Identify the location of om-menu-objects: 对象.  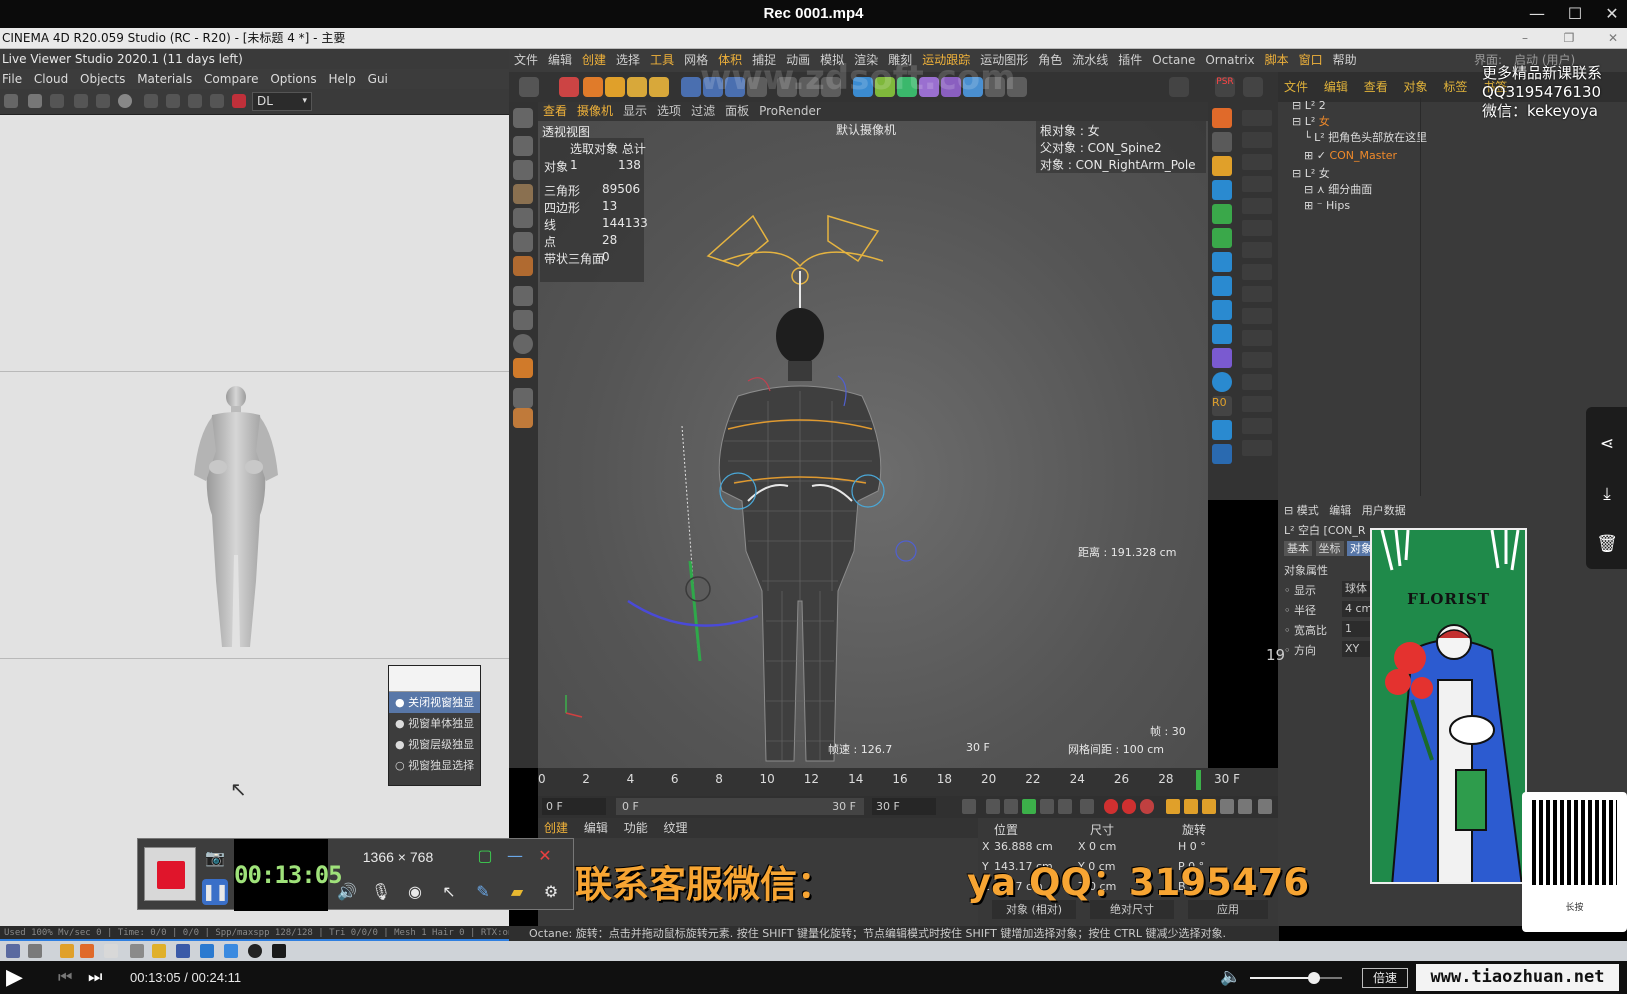
(1416, 87).